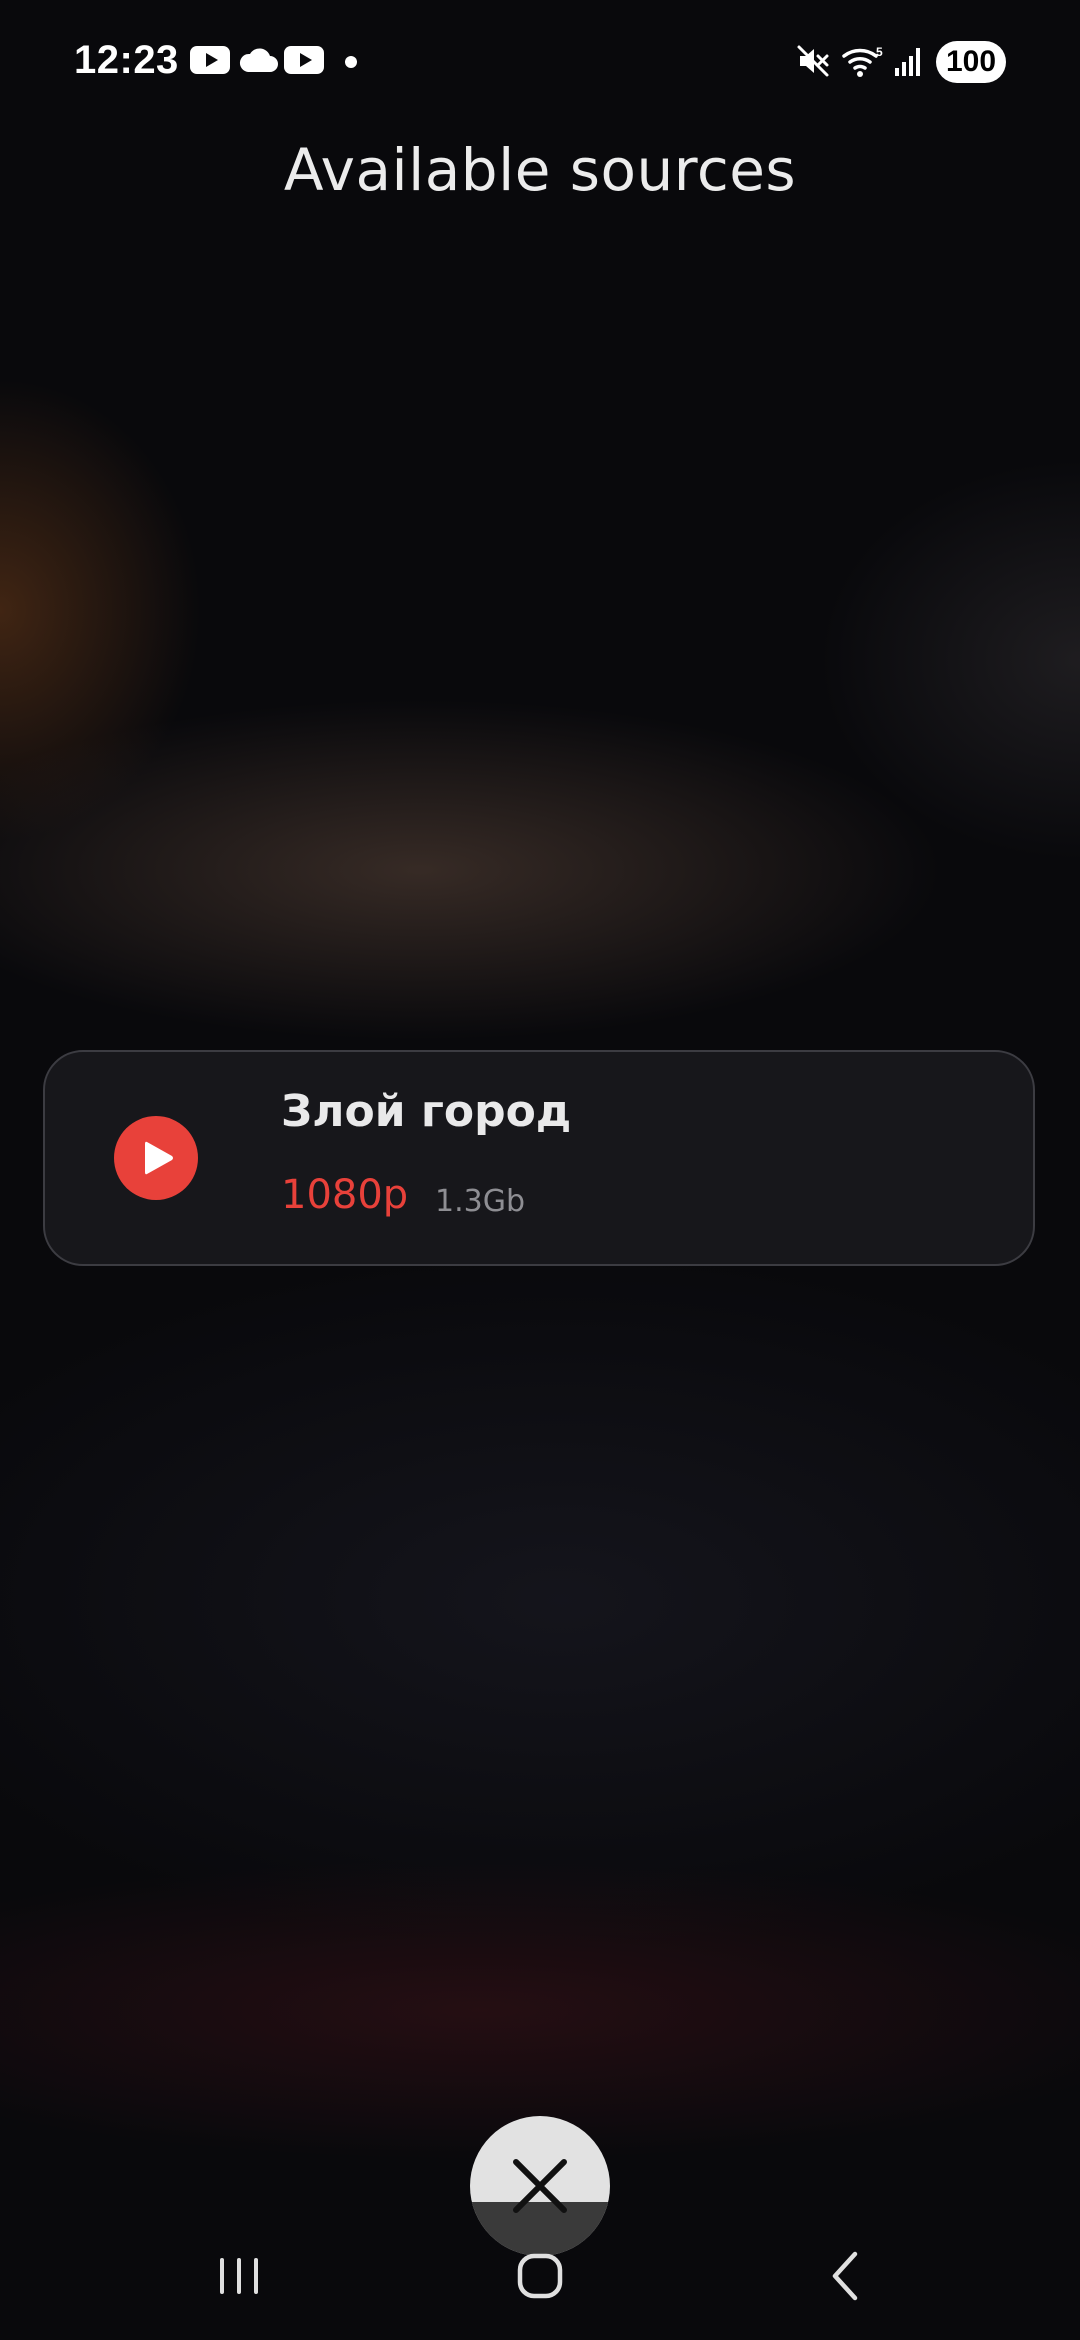  Describe the element at coordinates (907, 62) in the screenshot. I see `signal-icon` at that location.